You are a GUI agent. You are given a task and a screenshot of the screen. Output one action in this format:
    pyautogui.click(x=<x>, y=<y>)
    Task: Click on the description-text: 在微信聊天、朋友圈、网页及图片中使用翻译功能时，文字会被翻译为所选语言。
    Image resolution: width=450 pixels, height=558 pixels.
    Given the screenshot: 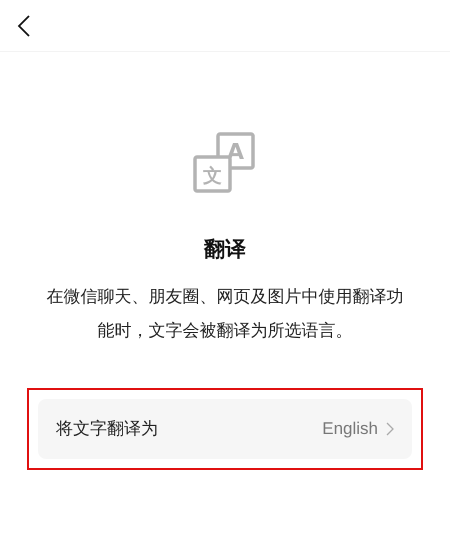 What is the action you would take?
    pyautogui.click(x=225, y=314)
    